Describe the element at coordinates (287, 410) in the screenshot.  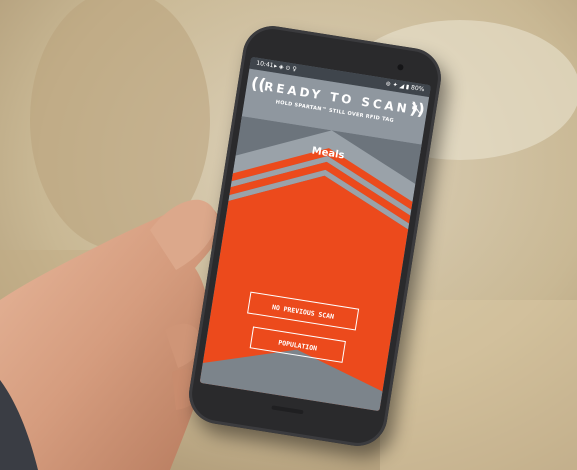
I see `phone-bottom-speaker` at that location.